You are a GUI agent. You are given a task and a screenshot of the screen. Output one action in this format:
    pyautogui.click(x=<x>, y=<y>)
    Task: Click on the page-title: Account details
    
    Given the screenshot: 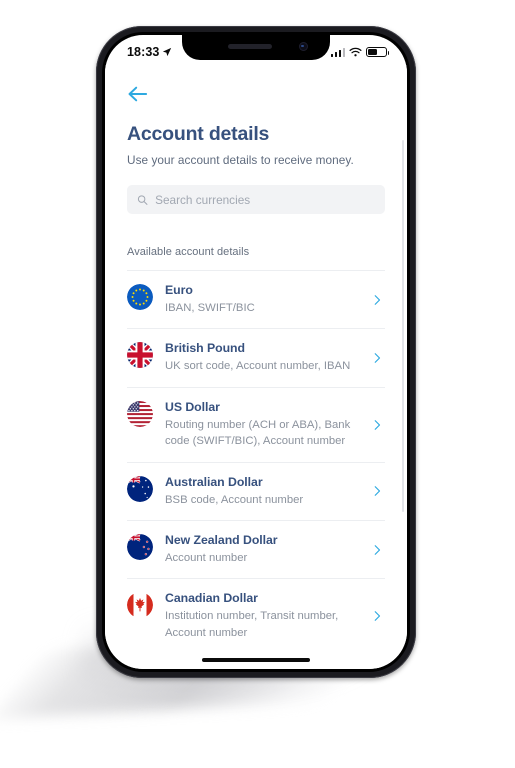 What is the action you would take?
    pyautogui.click(x=198, y=134)
    